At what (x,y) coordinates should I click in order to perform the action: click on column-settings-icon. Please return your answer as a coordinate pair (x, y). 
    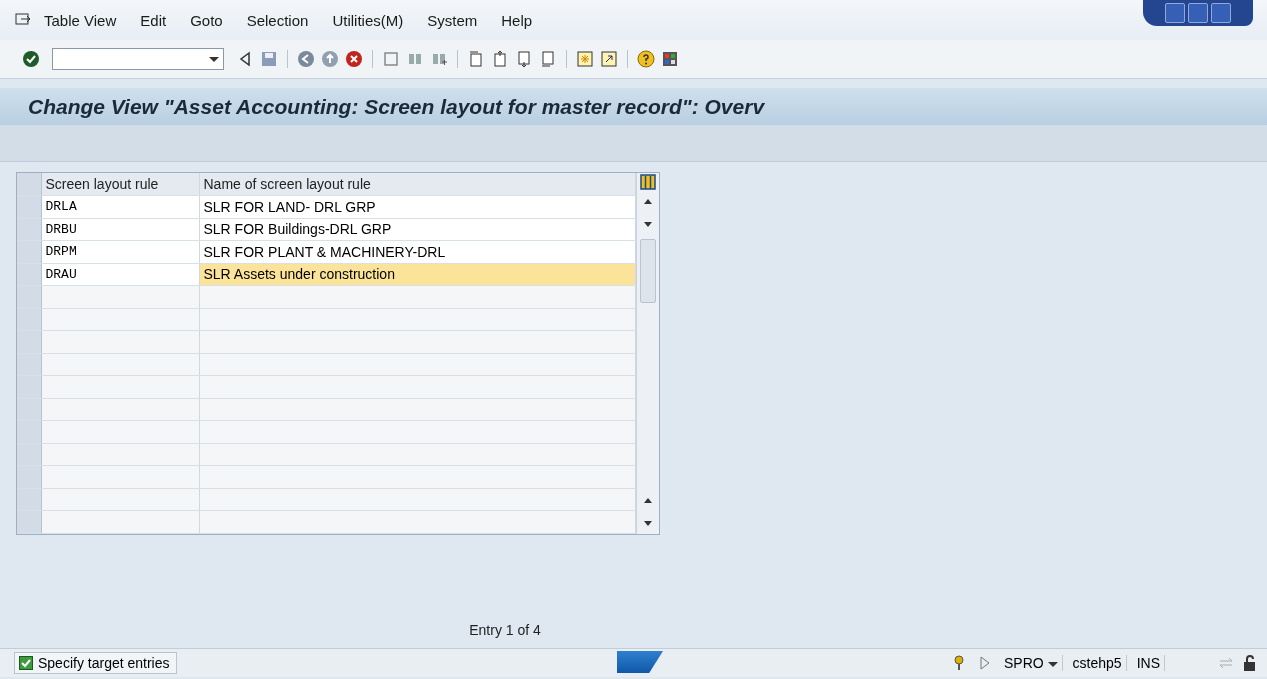
    Looking at the image, I should click on (648, 182).